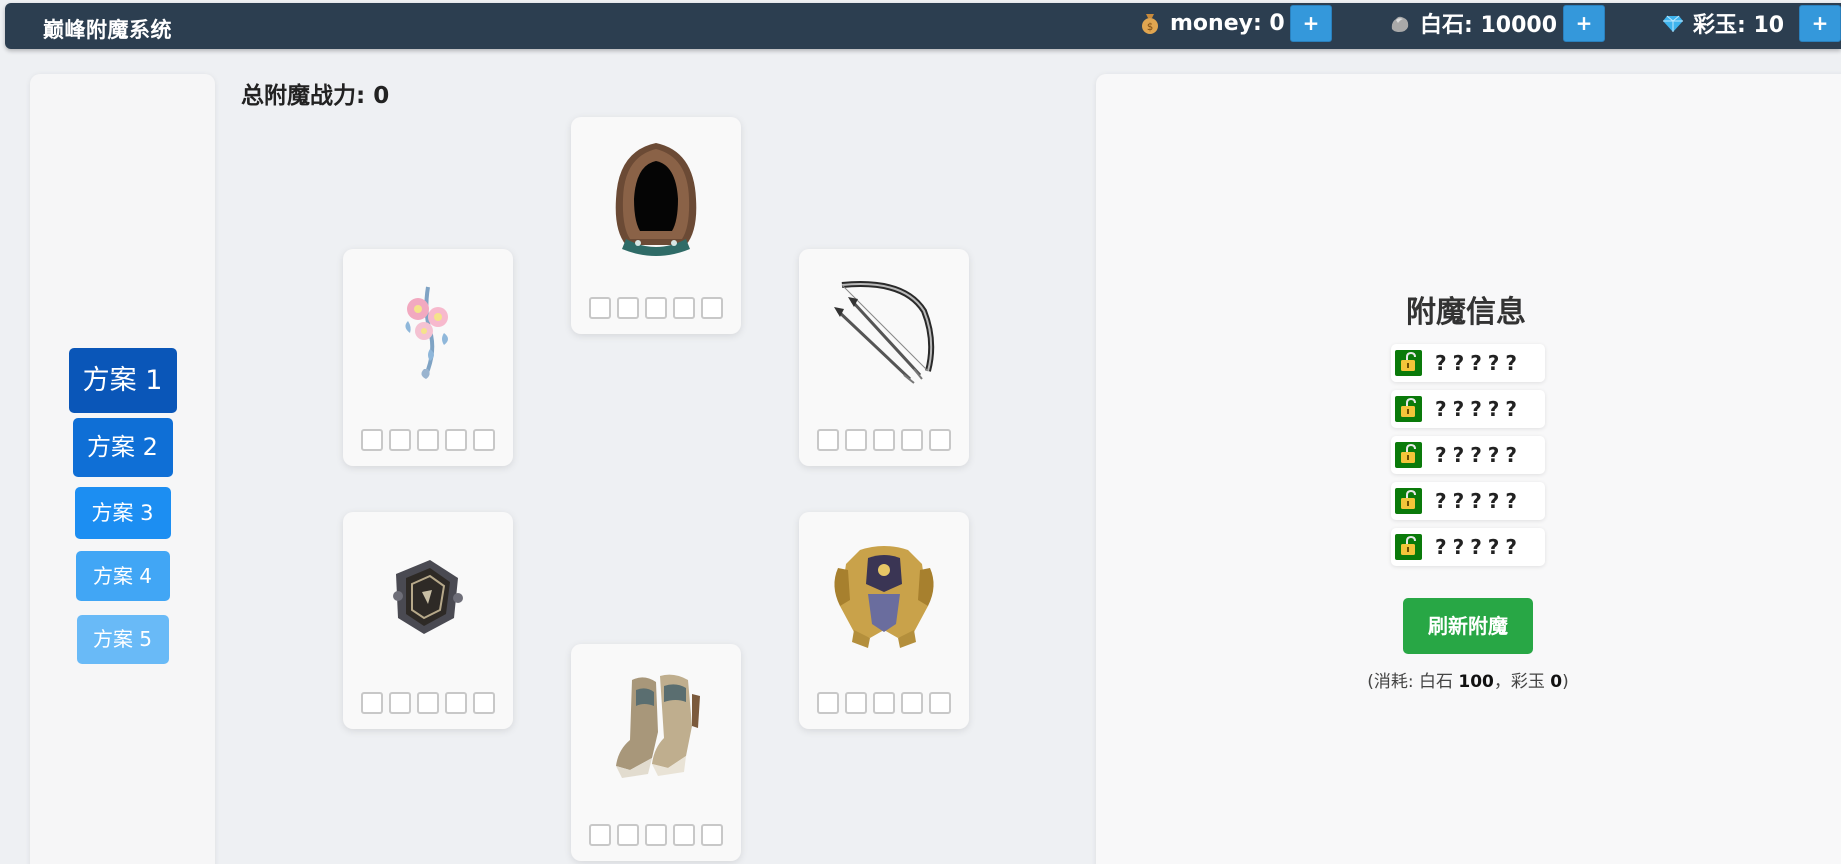 The image size is (1841, 864). What do you see at coordinates (122, 576) in the screenshot?
I see `plan-4-button: 方案 4` at bounding box center [122, 576].